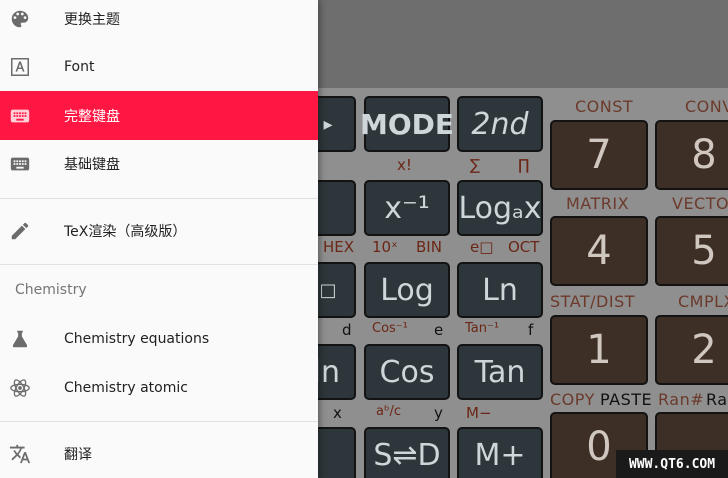  What do you see at coordinates (604, 106) in the screenshot?
I see `const-label: CONST` at bounding box center [604, 106].